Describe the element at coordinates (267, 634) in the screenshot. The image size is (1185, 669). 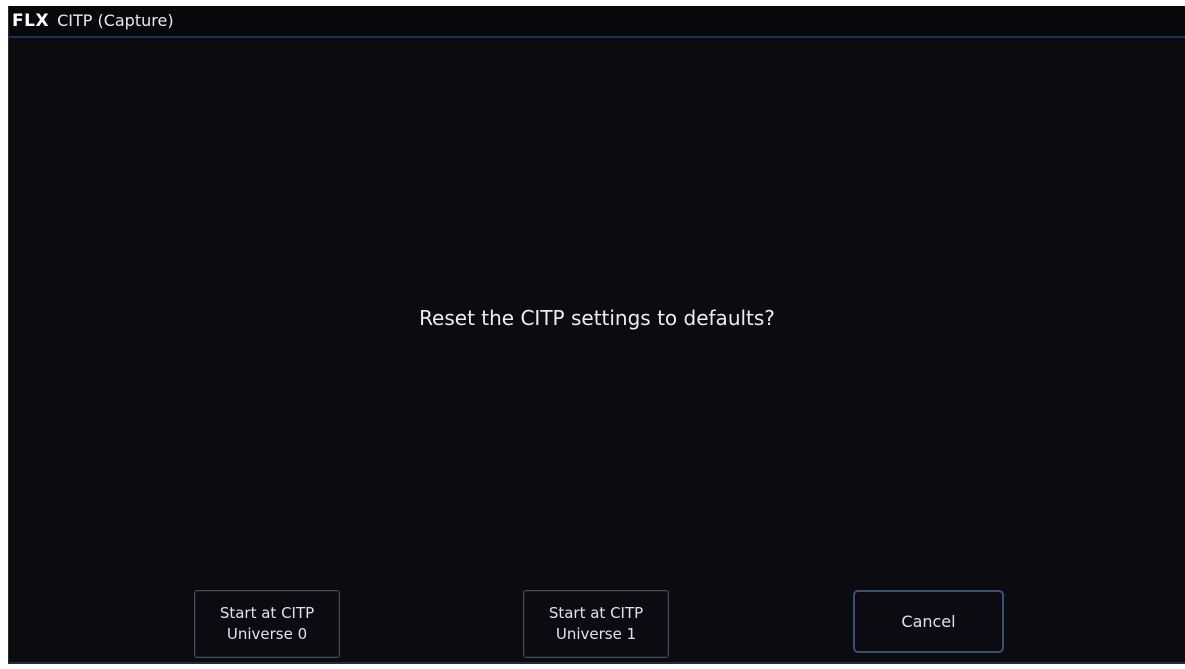
I see `start-universe-0-label-line2: Universe 0` at that location.